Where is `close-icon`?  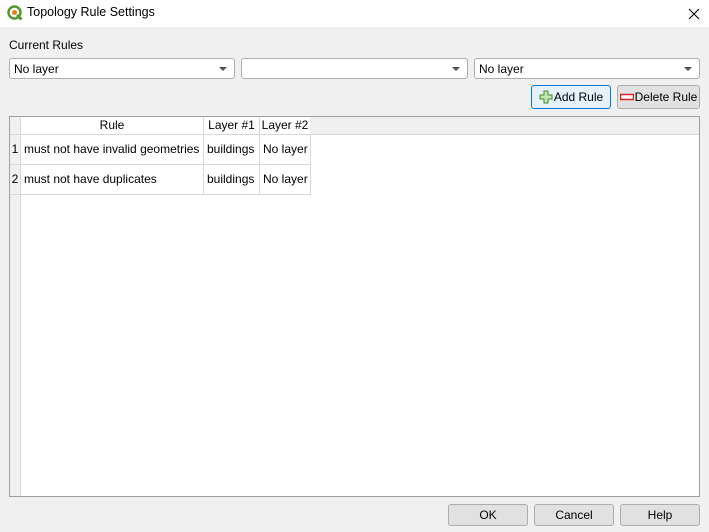 close-icon is located at coordinates (694, 13).